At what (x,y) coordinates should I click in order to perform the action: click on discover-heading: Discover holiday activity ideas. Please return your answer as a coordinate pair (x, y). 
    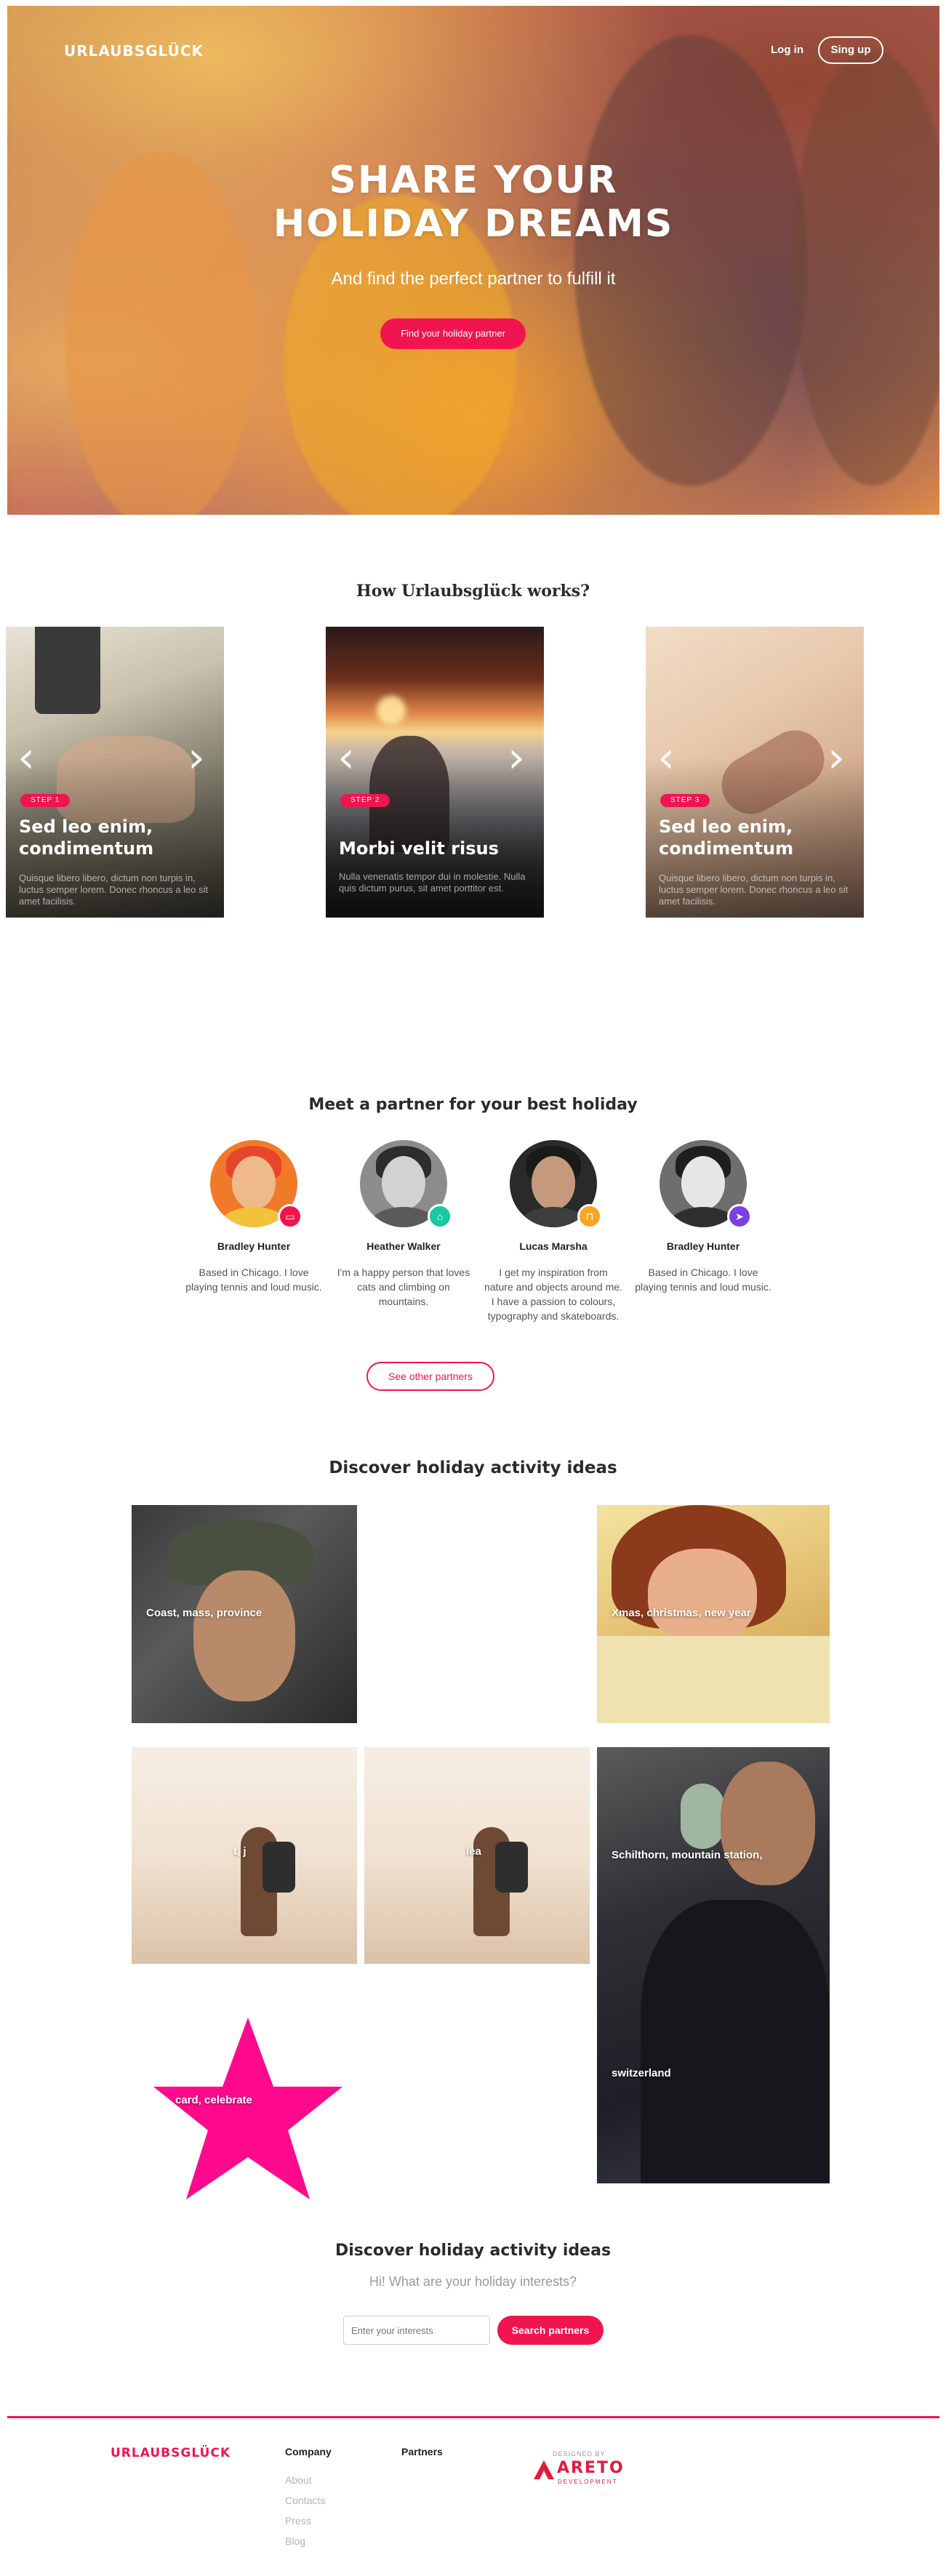
    Looking at the image, I should click on (473, 1467).